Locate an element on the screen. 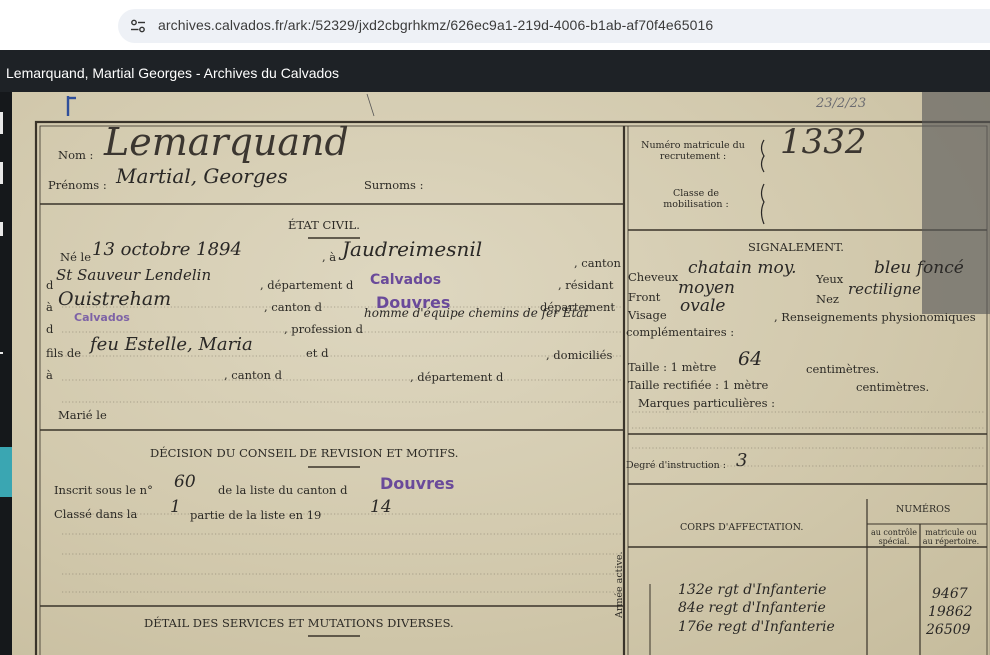 This screenshot has height=655, width=990. matricule-label: Numéro matricule du recrutement : is located at coordinates (693, 151).